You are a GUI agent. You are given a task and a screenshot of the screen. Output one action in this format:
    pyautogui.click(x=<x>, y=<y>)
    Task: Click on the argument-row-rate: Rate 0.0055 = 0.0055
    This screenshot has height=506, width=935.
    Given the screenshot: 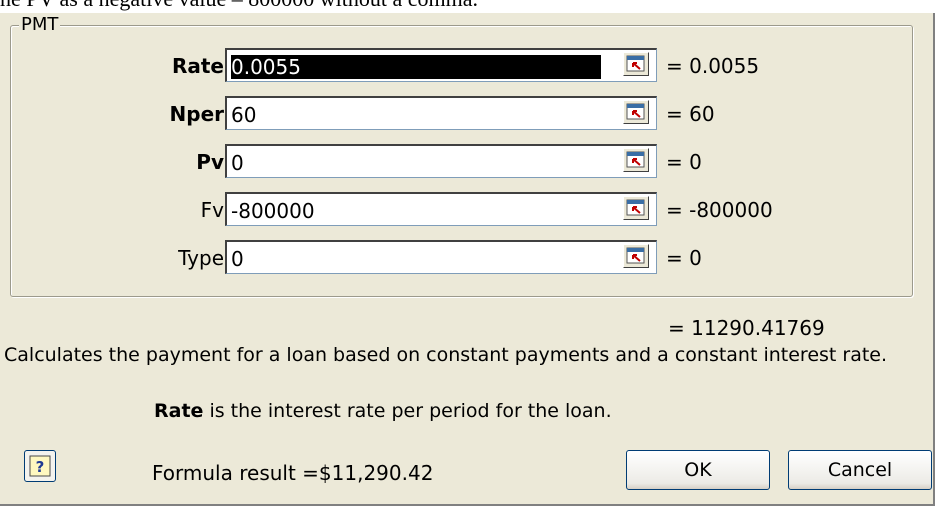 What is the action you would take?
    pyautogui.click(x=461, y=68)
    